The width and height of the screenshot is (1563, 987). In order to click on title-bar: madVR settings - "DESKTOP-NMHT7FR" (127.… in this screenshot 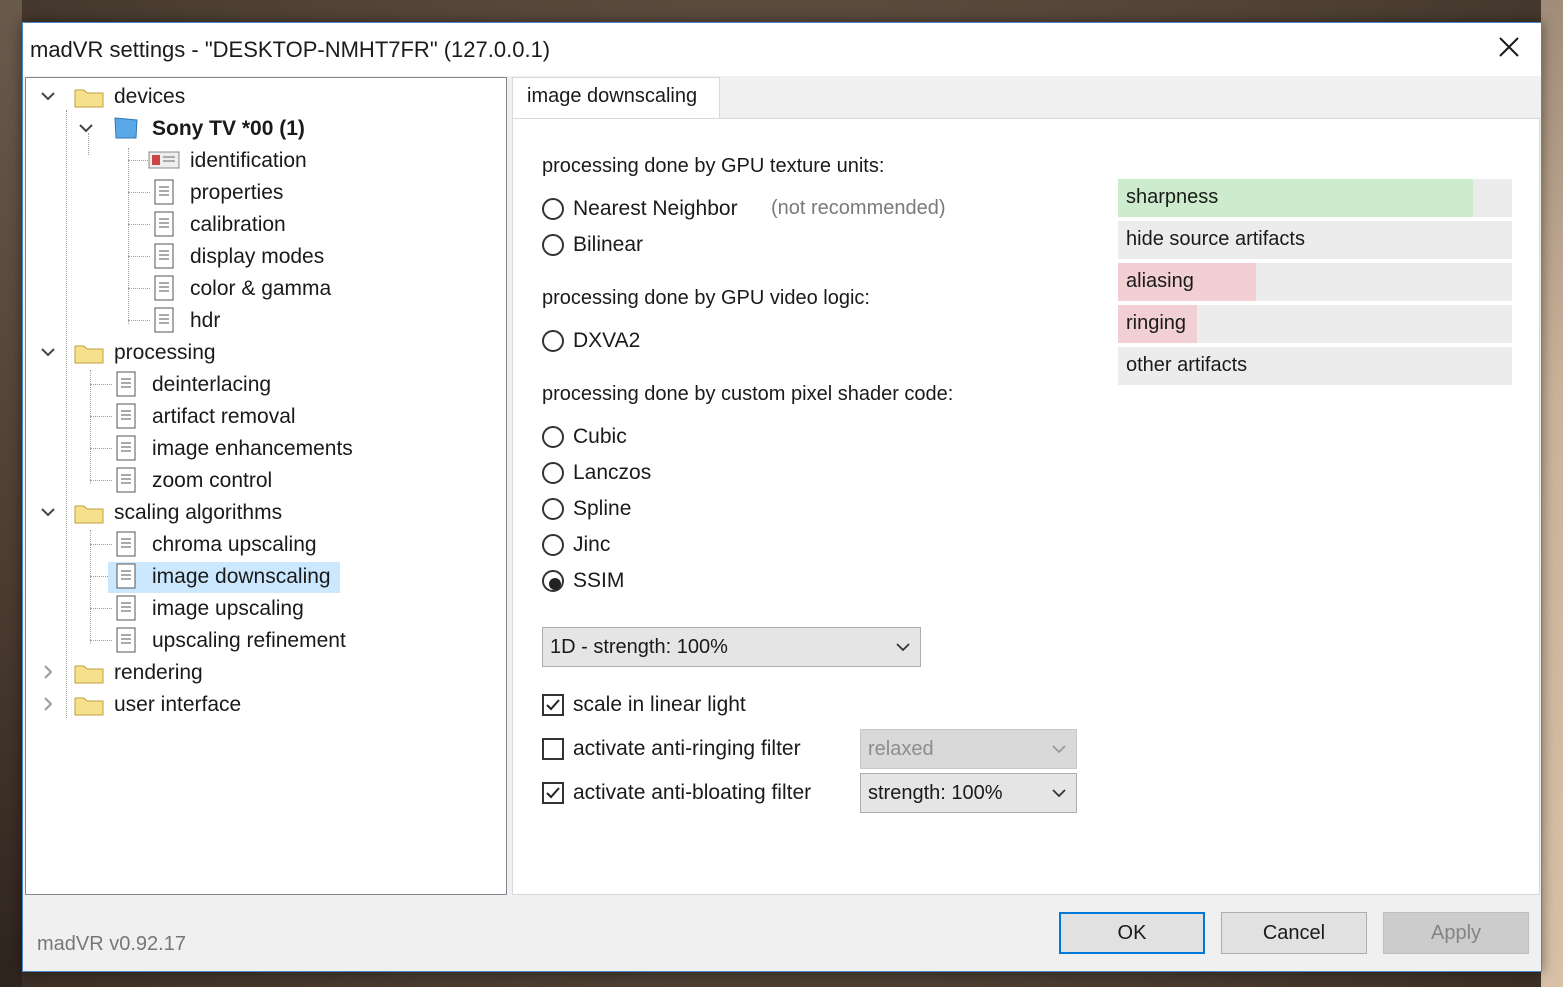, I will do `click(782, 49)`.